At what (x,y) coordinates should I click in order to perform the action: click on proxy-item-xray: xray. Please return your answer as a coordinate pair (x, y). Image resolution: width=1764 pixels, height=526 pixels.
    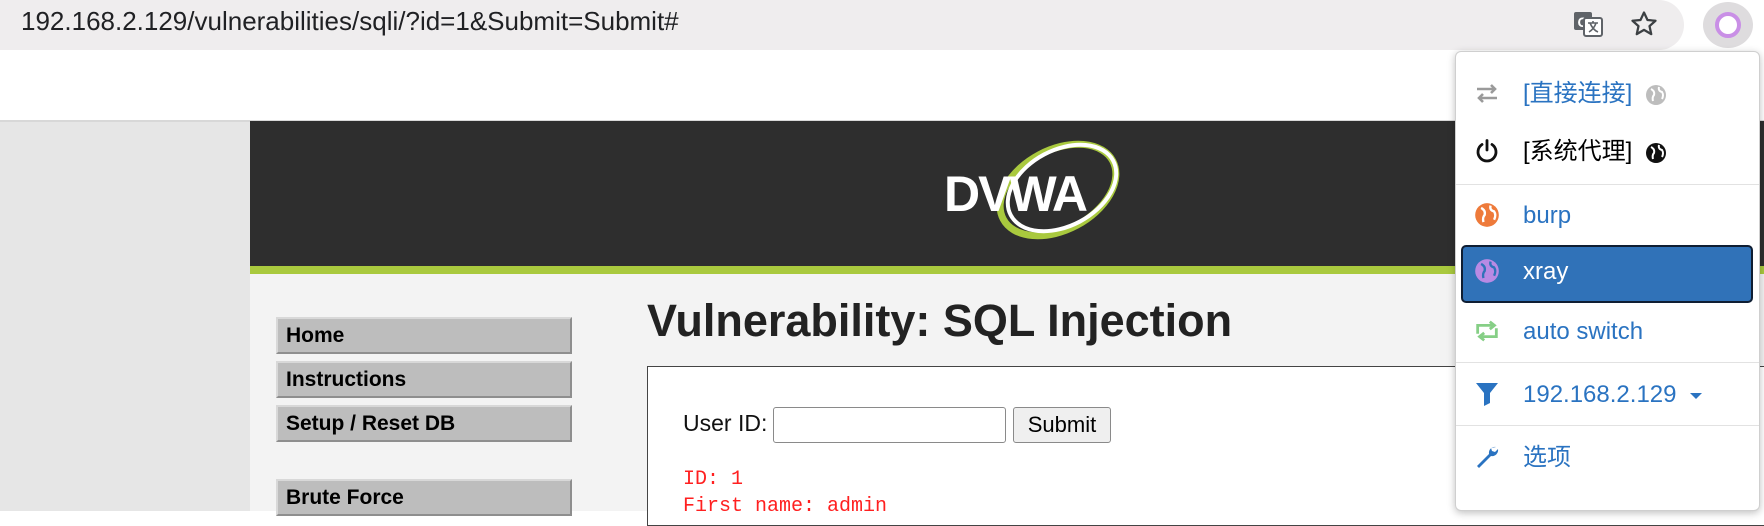
    Looking at the image, I should click on (1607, 274).